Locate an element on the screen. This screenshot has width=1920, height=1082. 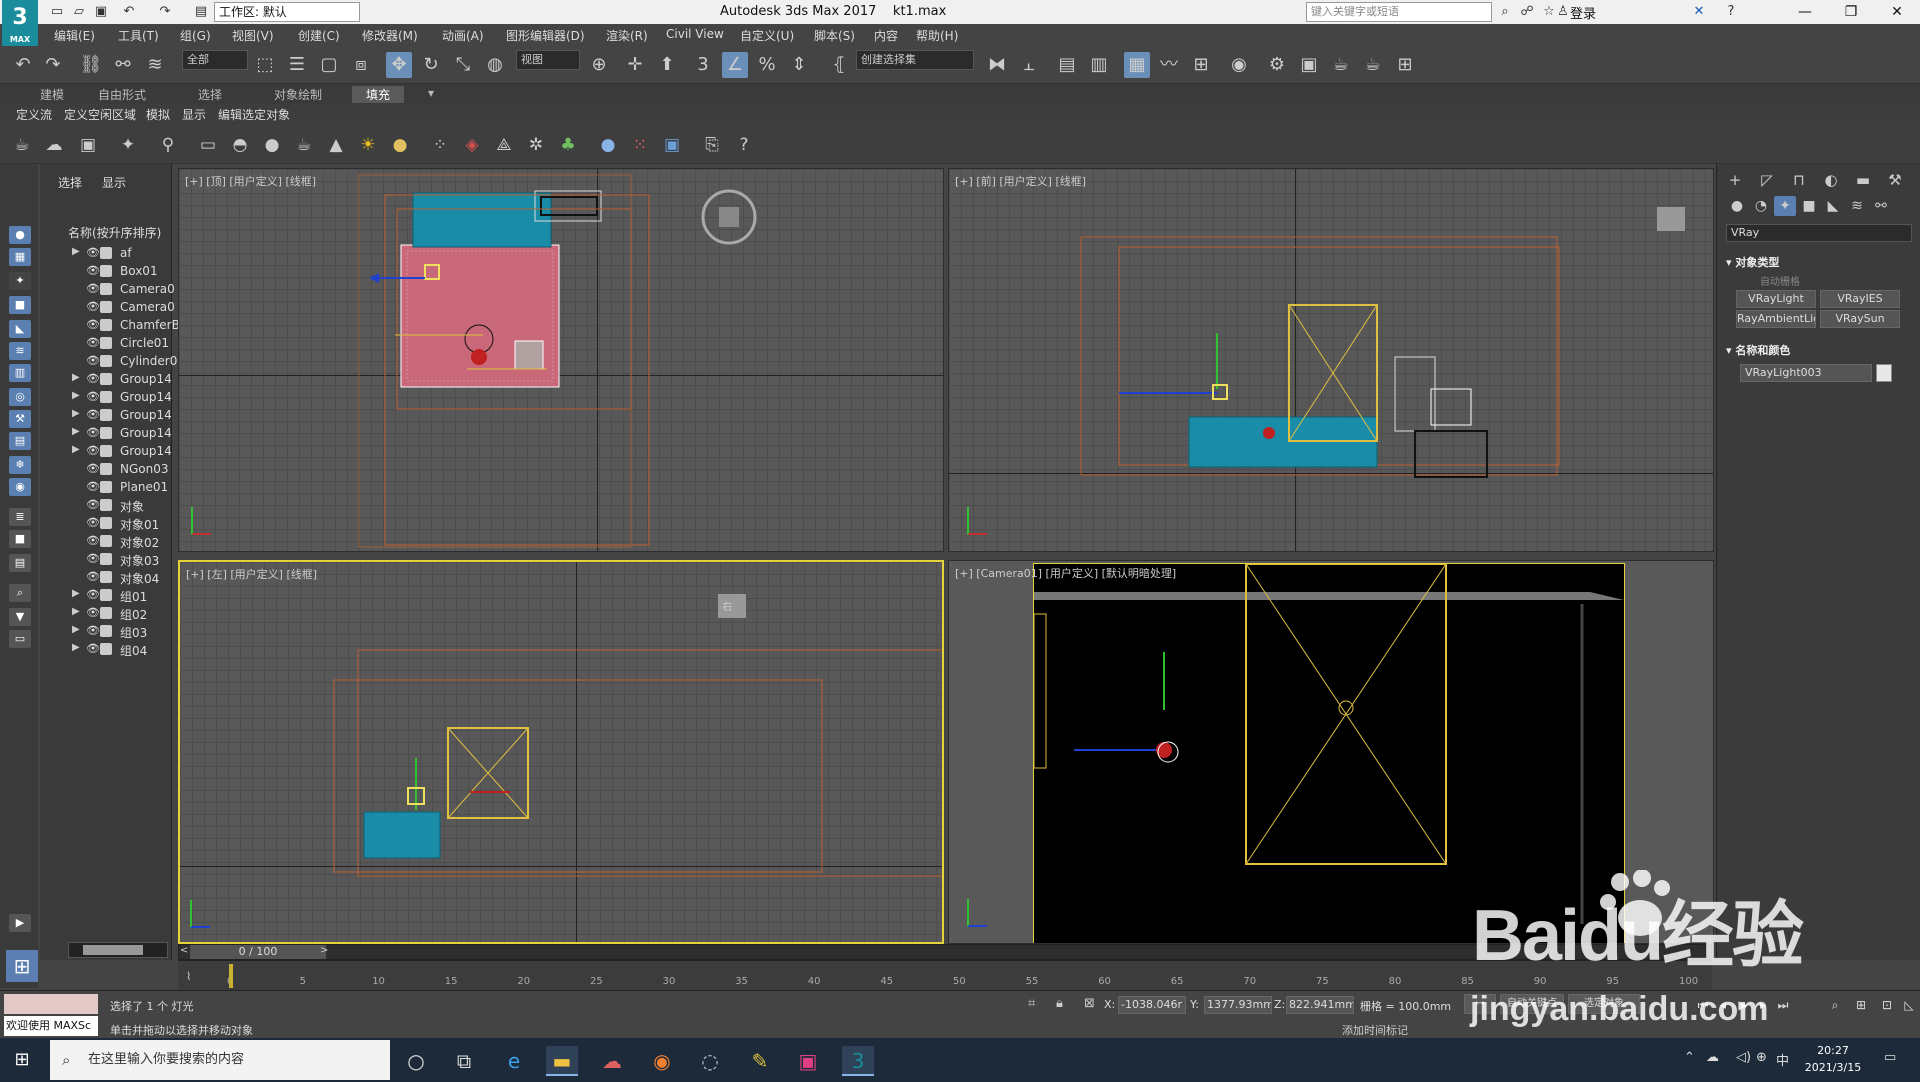
vraylight-button: VRayLight is located at coordinates (1776, 299).